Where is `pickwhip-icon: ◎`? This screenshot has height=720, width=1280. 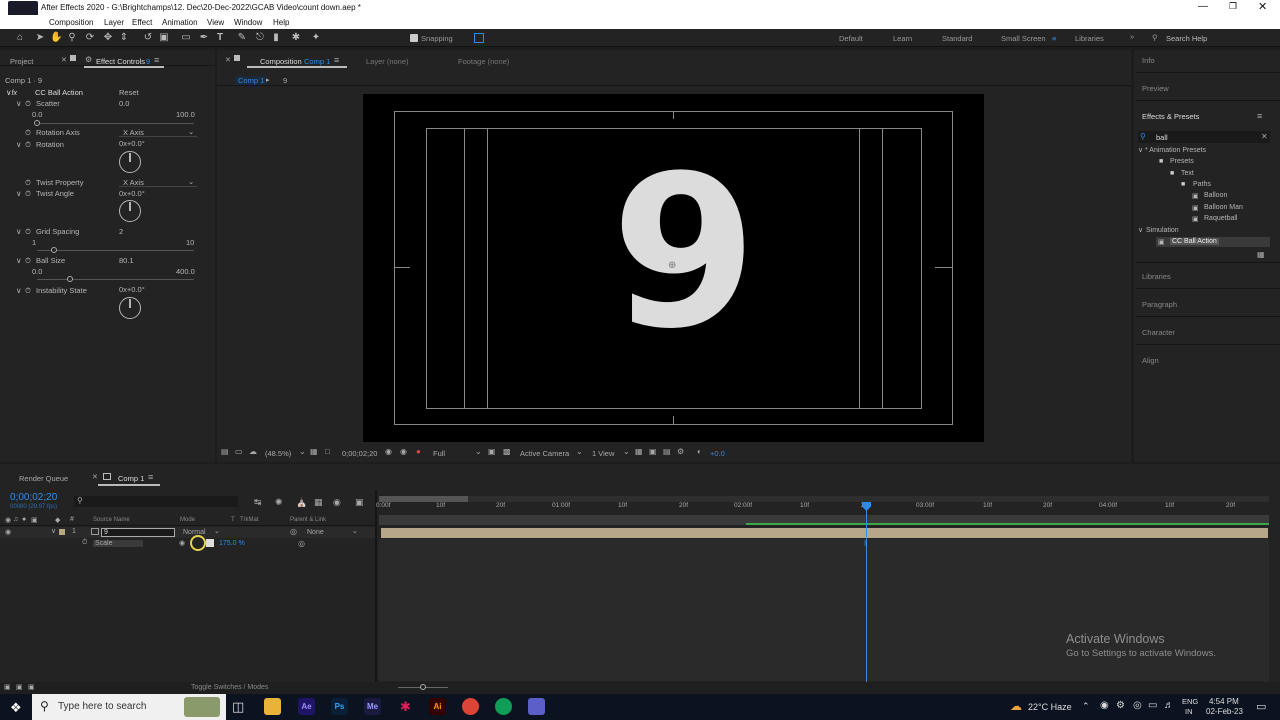 pickwhip-icon: ◎ is located at coordinates (301, 543).